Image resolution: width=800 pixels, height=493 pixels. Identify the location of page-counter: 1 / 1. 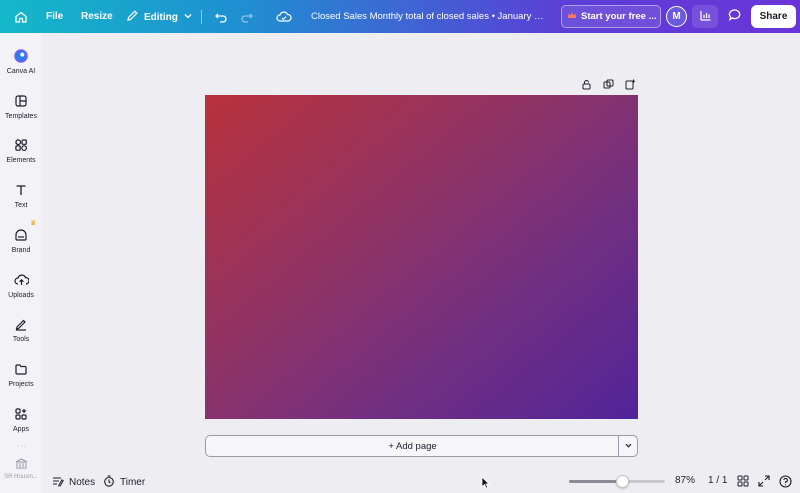
(717, 480).